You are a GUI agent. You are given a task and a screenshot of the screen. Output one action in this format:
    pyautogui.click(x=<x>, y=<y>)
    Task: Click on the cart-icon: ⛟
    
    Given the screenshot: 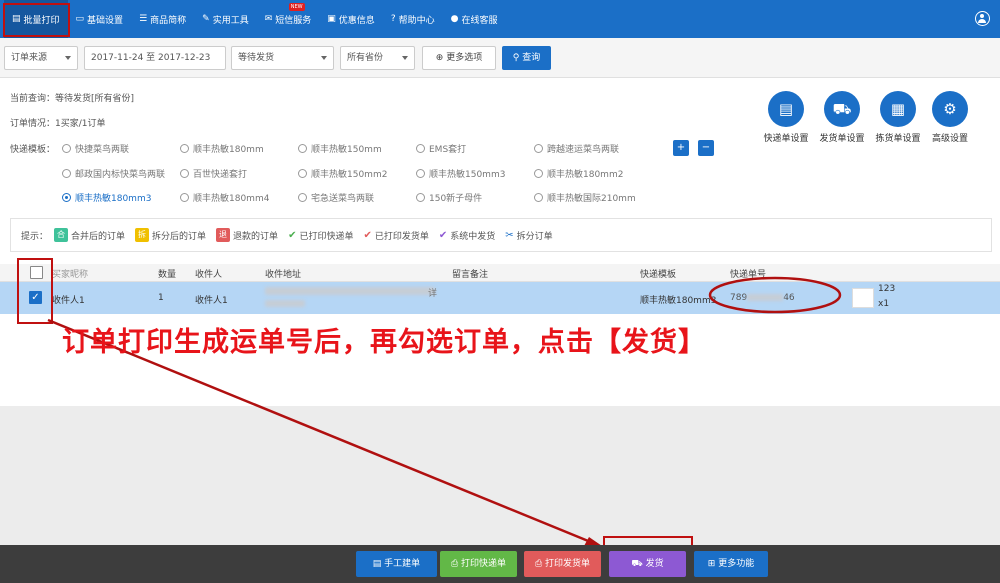 What is the action you would take?
    pyautogui.click(x=842, y=109)
    